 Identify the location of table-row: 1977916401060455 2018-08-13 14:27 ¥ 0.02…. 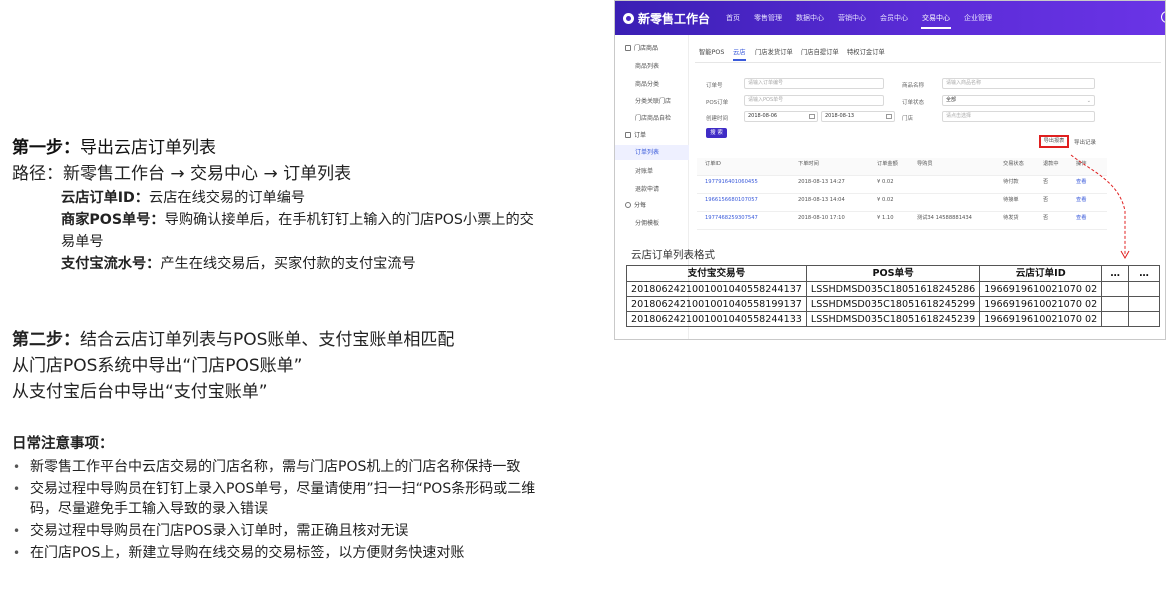
(902, 185).